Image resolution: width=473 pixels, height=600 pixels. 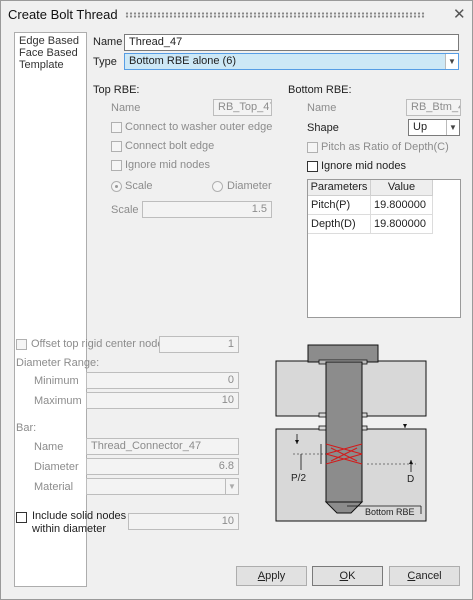 What do you see at coordinates (339, 224) in the screenshot?
I see `table-cell-param: Depth(D)` at bounding box center [339, 224].